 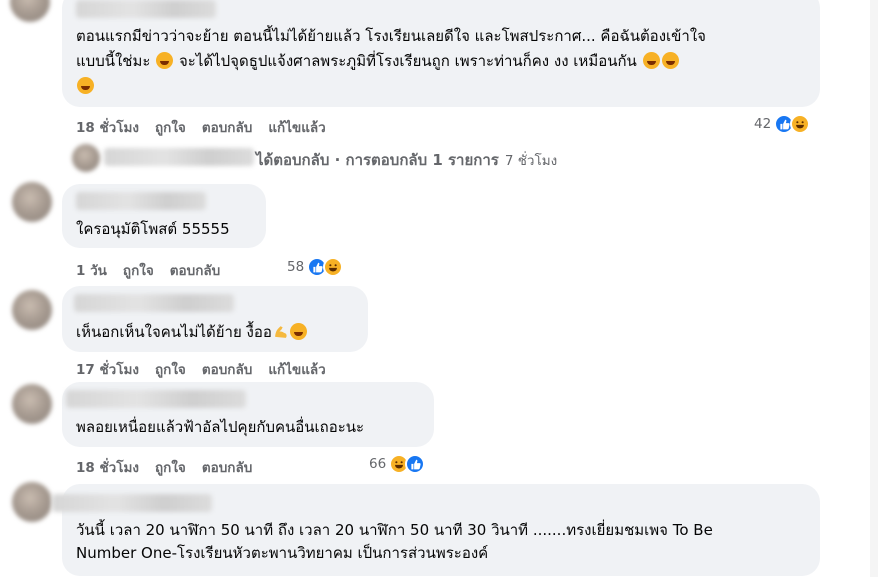 What do you see at coordinates (201, 127) in the screenshot?
I see `comment-actions: 18 ชั่วโมง ถูกใจ ตอบกลับ แก้ไขแล้ว` at bounding box center [201, 127].